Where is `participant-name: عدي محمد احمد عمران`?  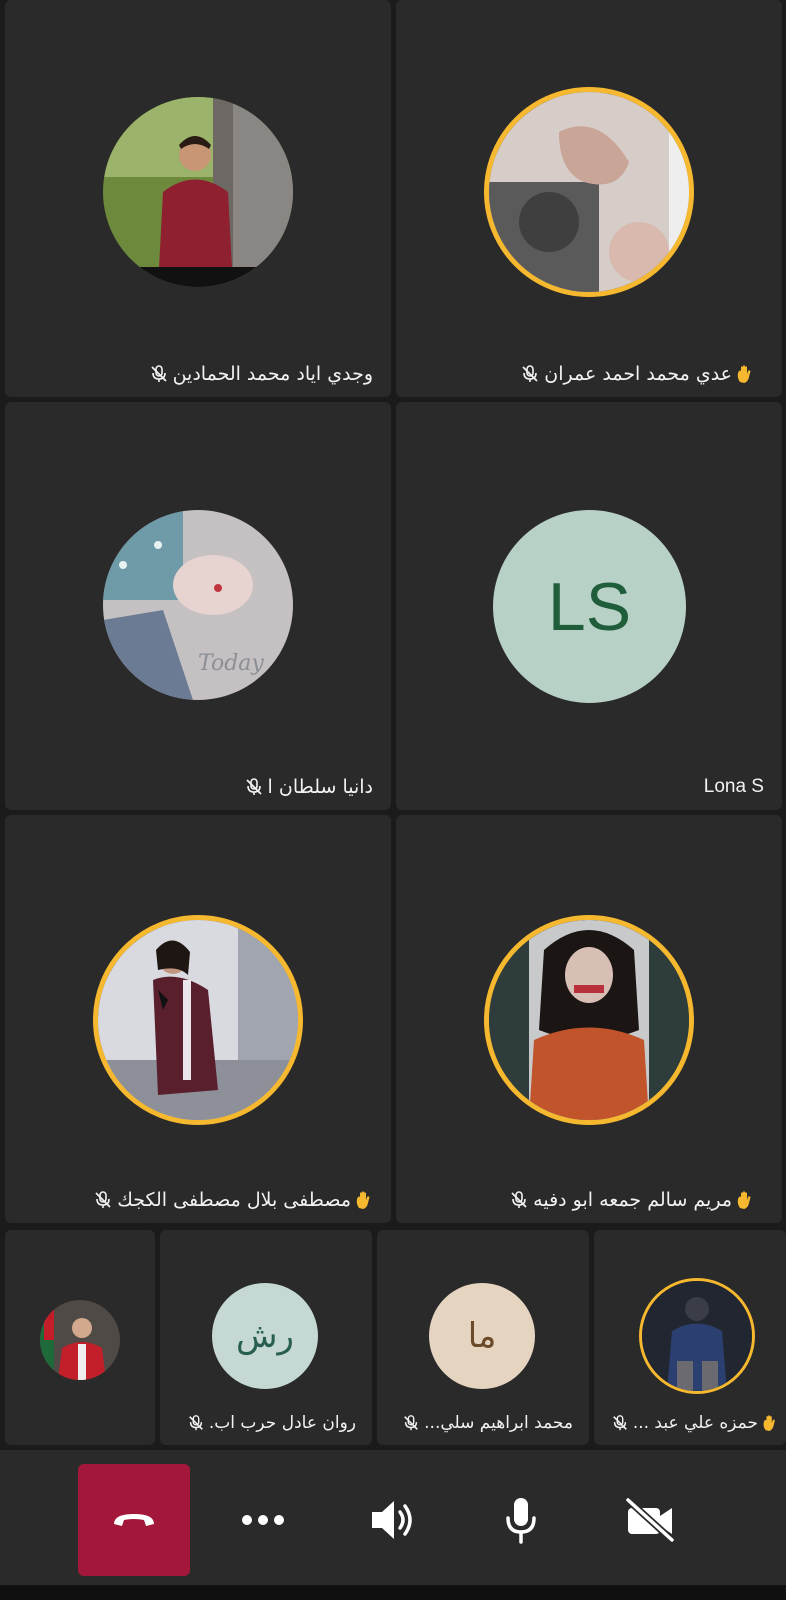 participant-name: عدي محمد احمد عمران is located at coordinates (637, 374).